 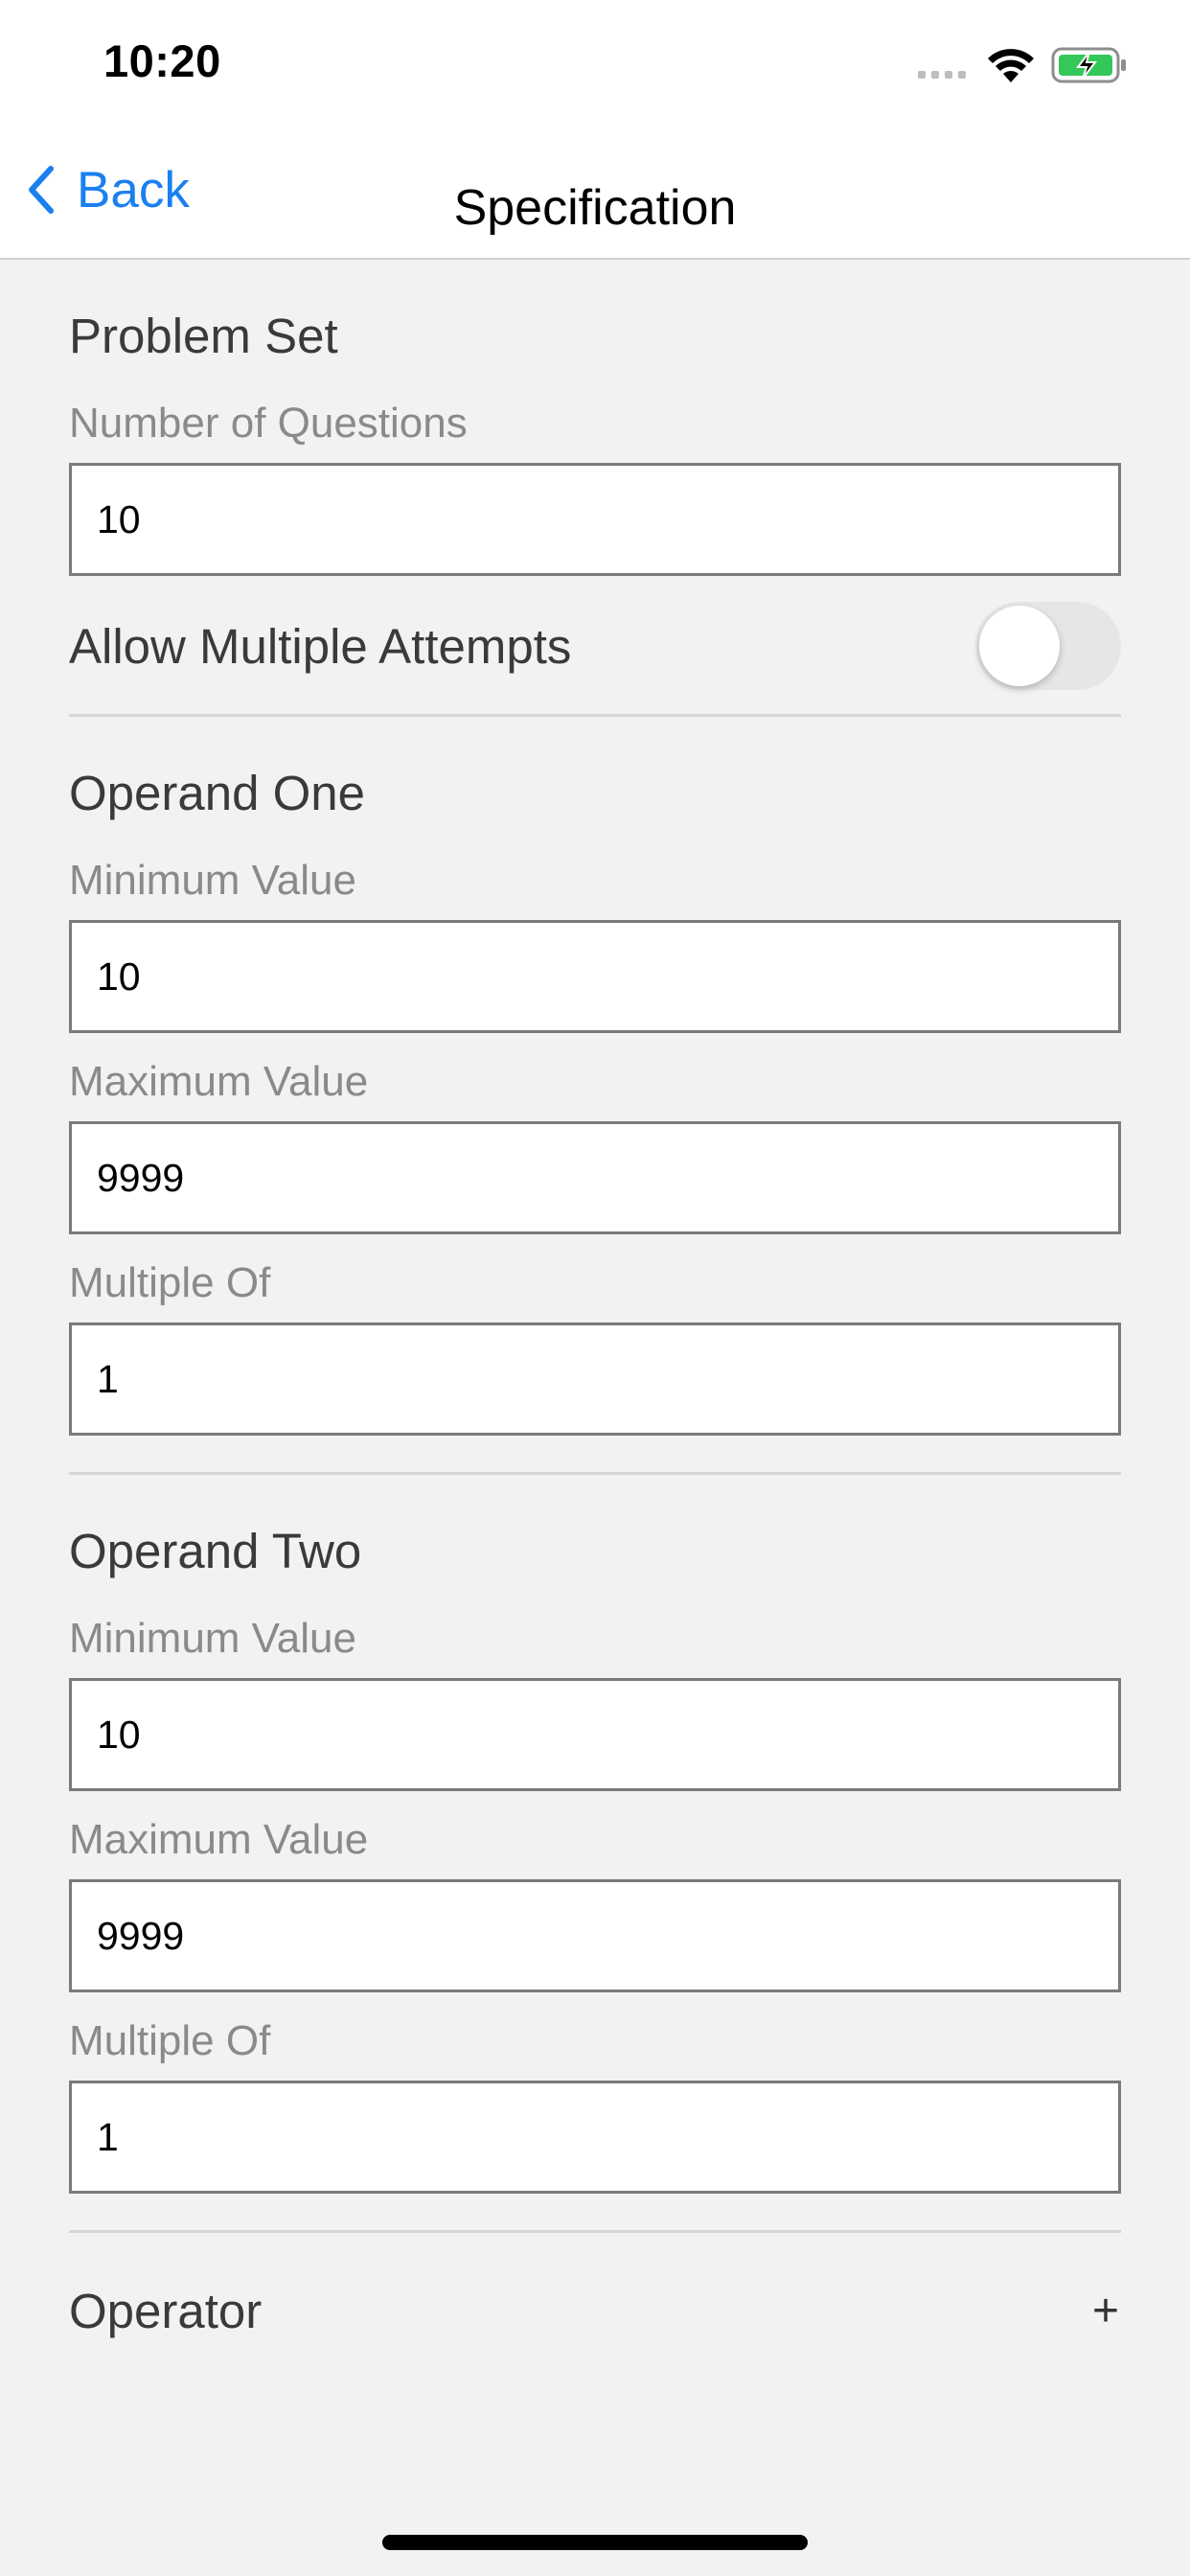 I want to click on operator-label: Operator, so click(x=166, y=2310).